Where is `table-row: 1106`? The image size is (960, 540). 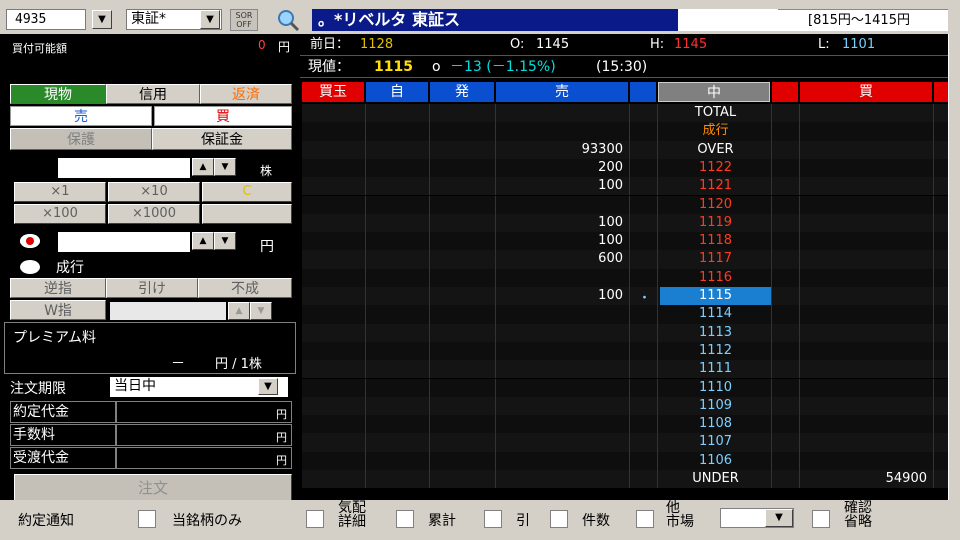 table-row: 1106 is located at coordinates (626, 460).